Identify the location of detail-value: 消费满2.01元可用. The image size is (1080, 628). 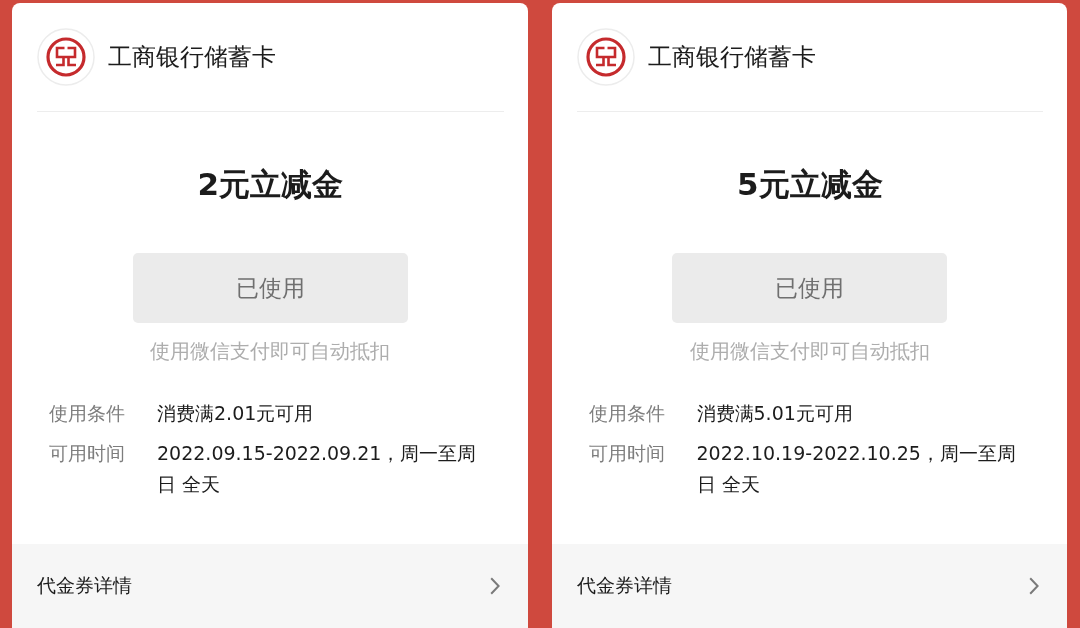
(236, 413).